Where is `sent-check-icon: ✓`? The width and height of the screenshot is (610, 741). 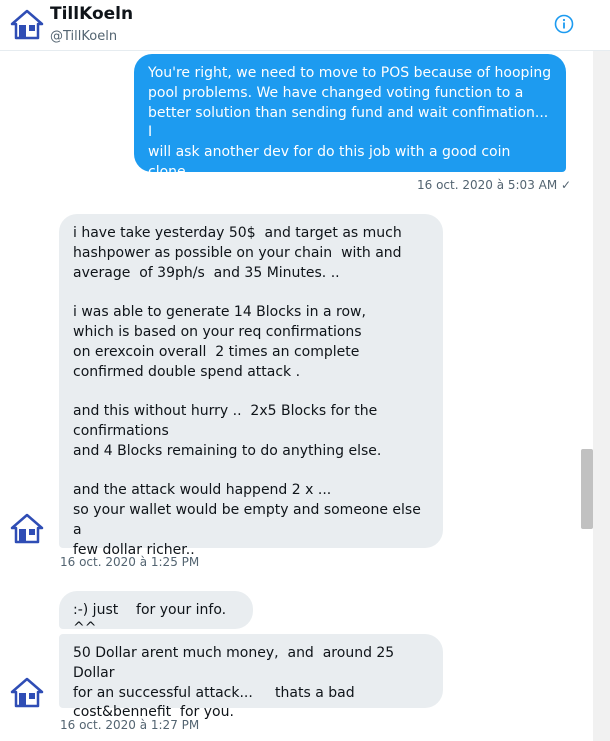
sent-check-icon: ✓ is located at coordinates (566, 185).